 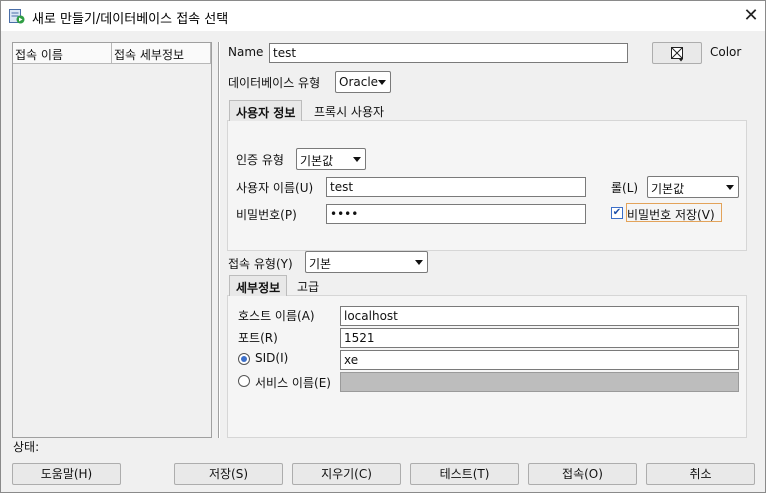 What do you see at coordinates (320, 264) in the screenshot?
I see `connection-type-value: 기본` at bounding box center [320, 264].